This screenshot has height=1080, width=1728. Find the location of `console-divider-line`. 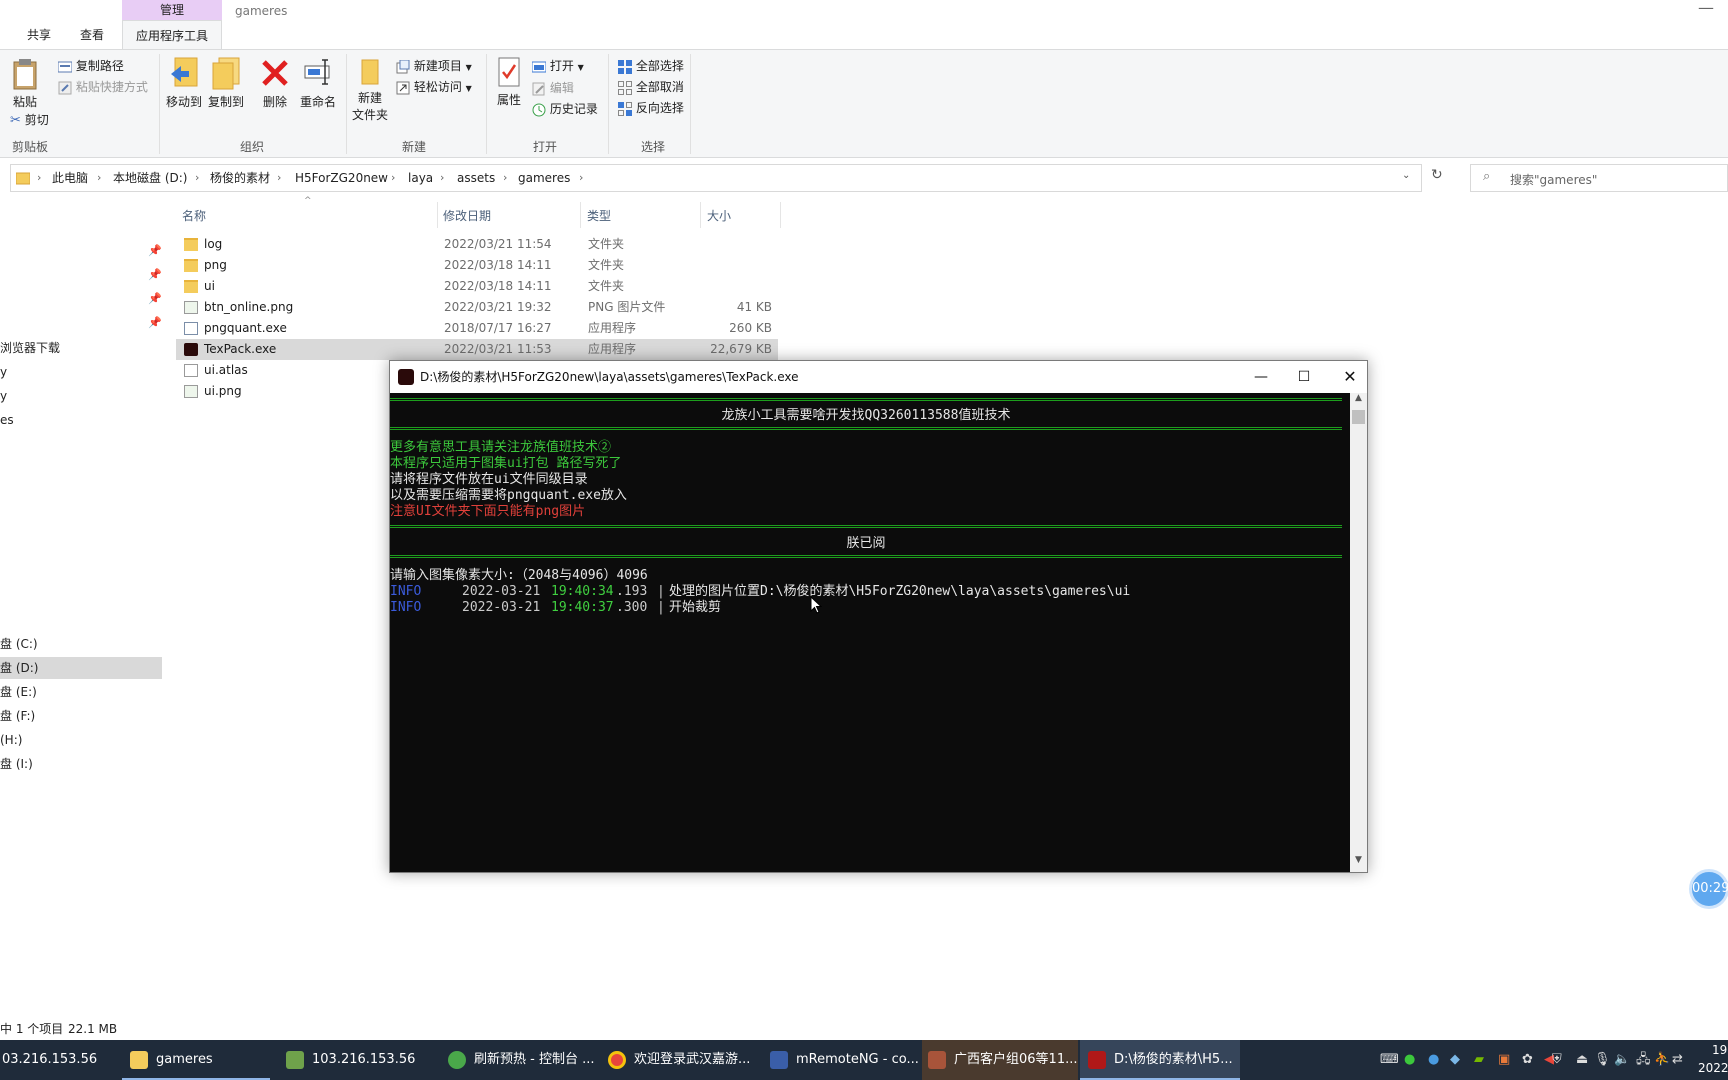

console-divider-line is located at coordinates (866, 526).